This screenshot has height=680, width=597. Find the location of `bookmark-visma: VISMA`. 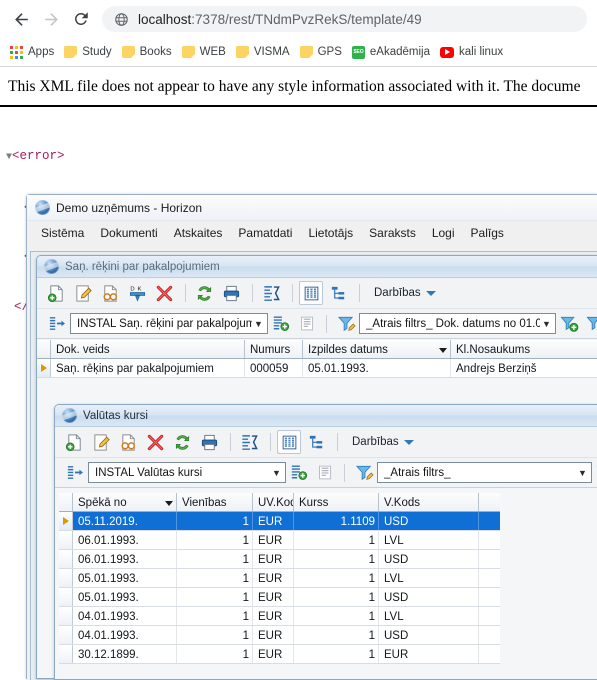

bookmark-visma: VISMA is located at coordinates (265, 52).